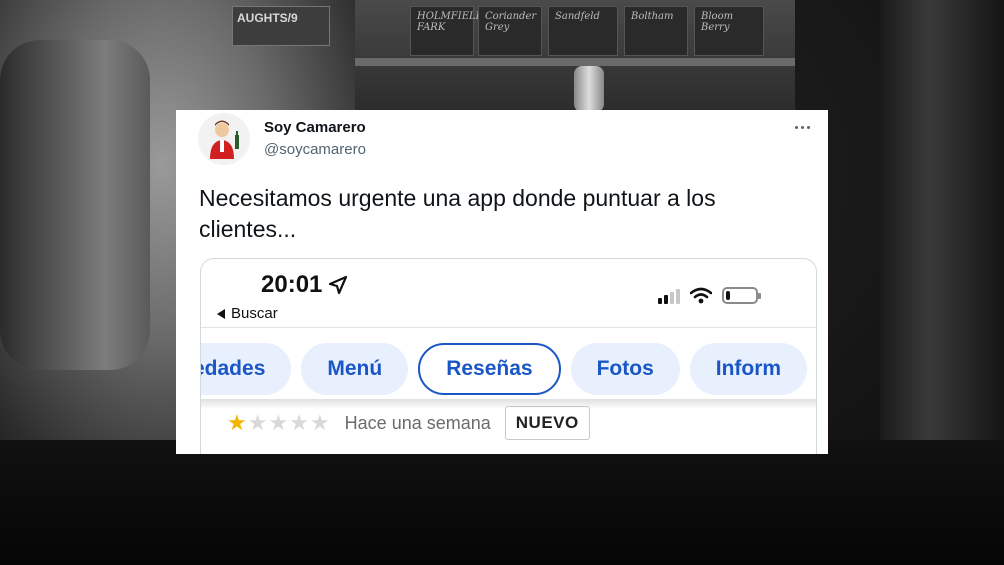 The width and height of the screenshot is (1004, 565). What do you see at coordinates (75, 205) in the screenshot?
I see `waiter-arm` at bounding box center [75, 205].